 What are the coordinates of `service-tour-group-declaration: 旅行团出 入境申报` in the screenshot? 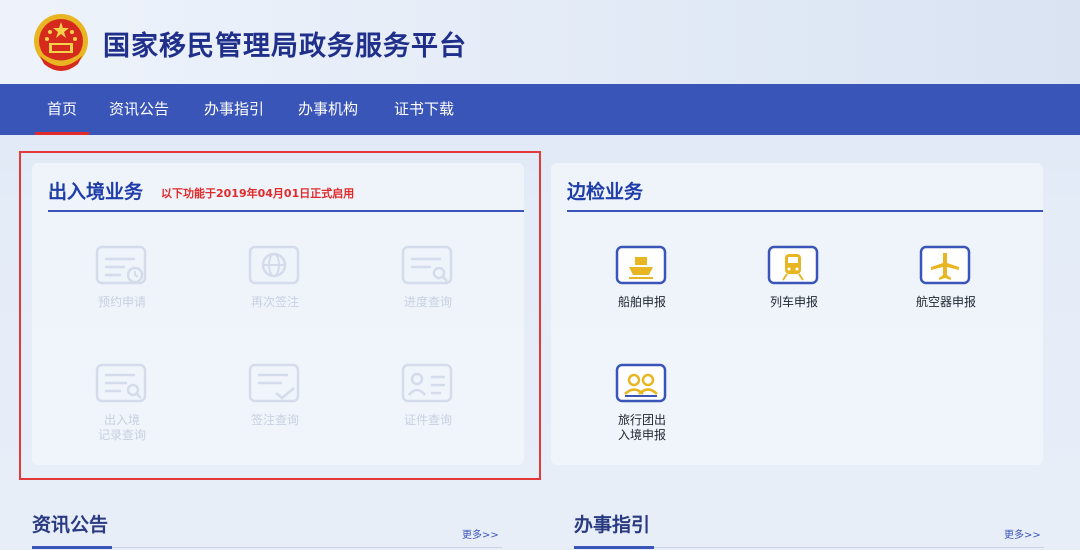 It's located at (642, 403).